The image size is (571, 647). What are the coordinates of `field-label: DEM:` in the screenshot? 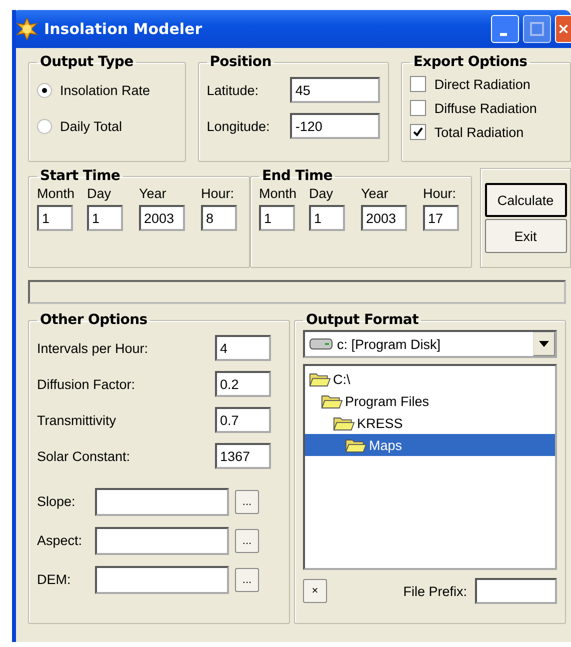 It's located at (54, 579).